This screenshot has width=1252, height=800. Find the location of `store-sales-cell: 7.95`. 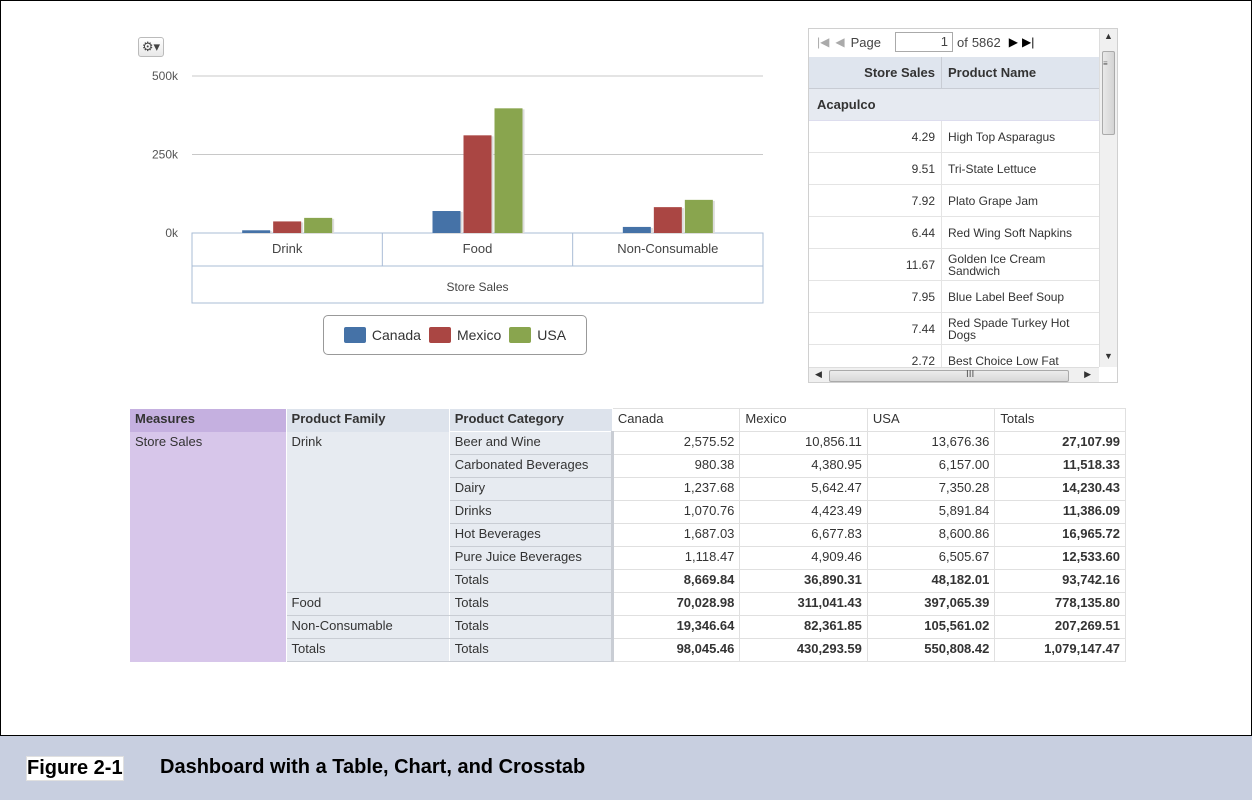

store-sales-cell: 7.95 is located at coordinates (875, 296).